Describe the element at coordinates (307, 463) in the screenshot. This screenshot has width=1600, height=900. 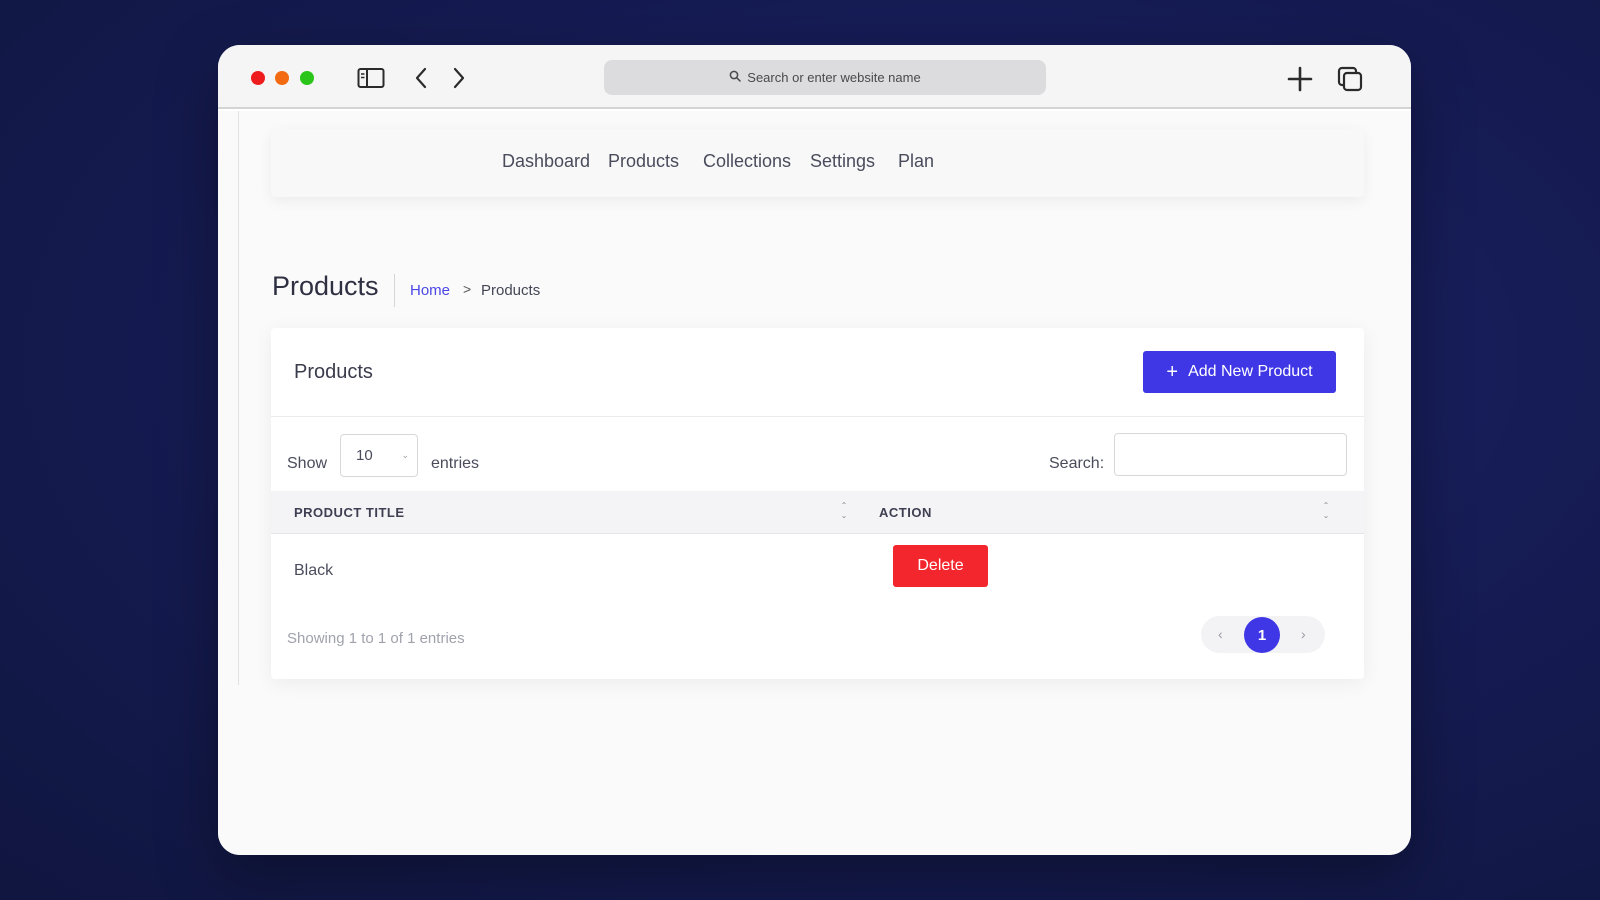
I see `show-label: Show` at that location.